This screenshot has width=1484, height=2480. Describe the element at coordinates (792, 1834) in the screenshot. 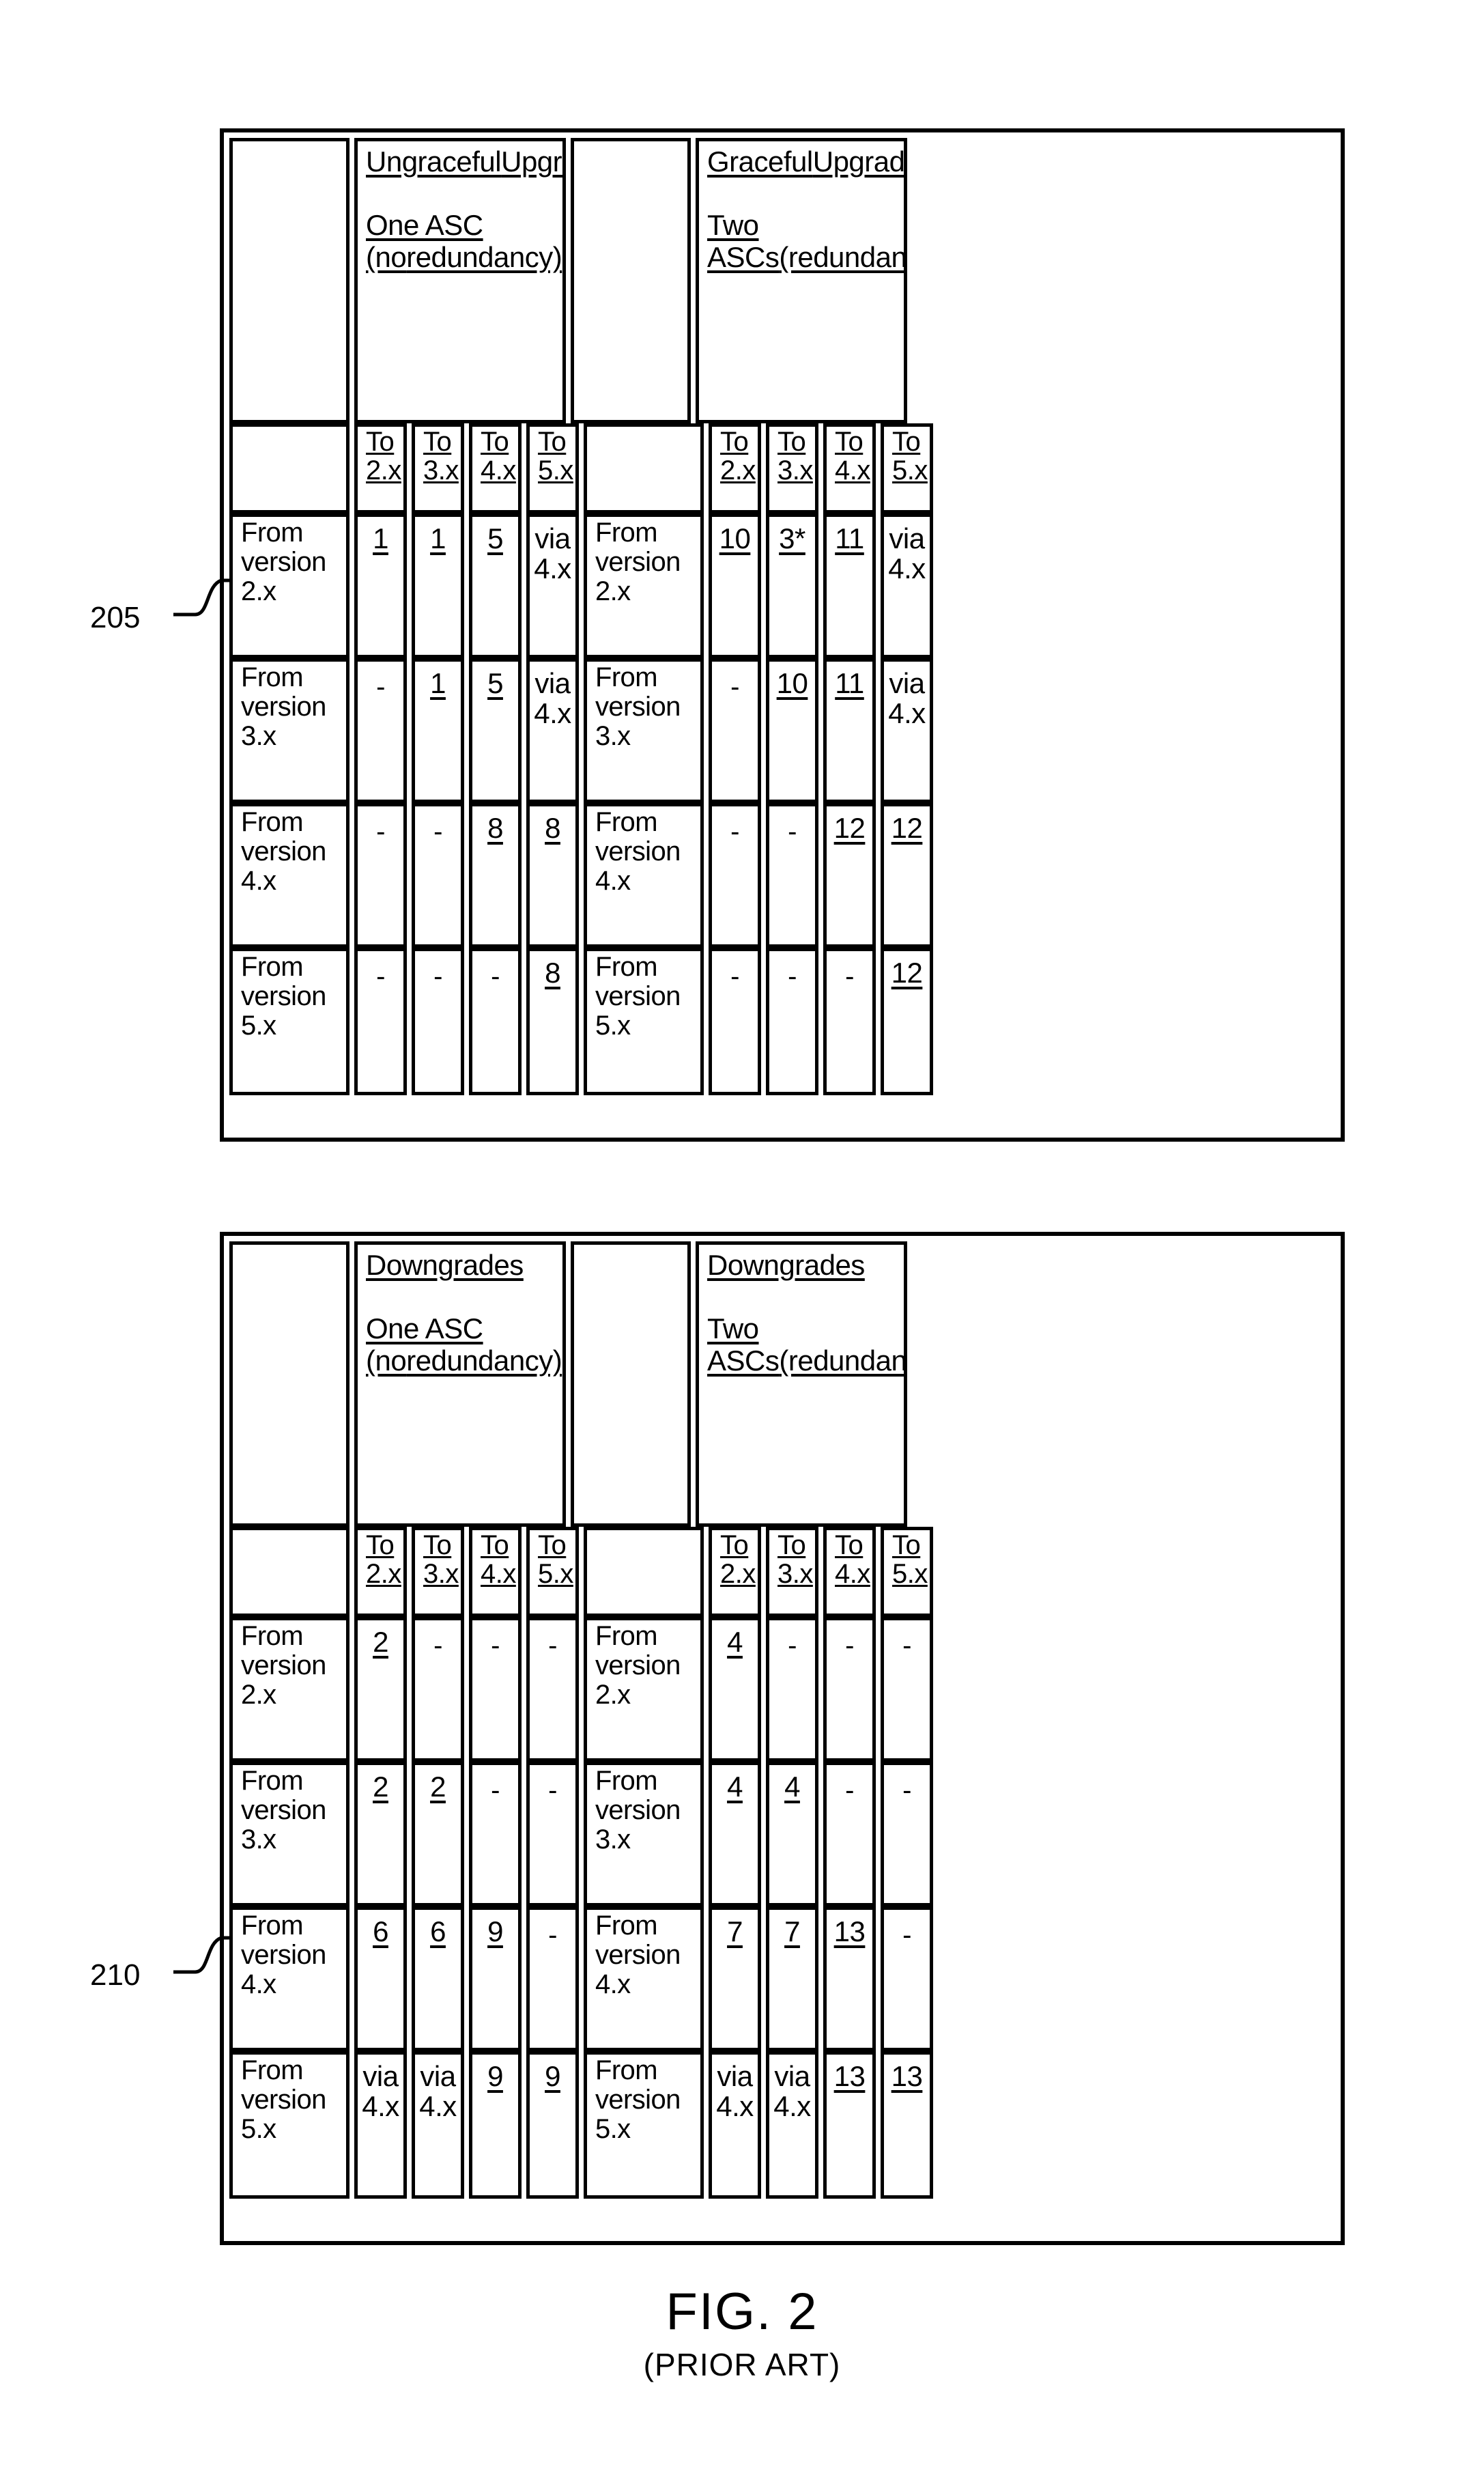

I see `right-cell-1-1-downgrades: 4` at that location.